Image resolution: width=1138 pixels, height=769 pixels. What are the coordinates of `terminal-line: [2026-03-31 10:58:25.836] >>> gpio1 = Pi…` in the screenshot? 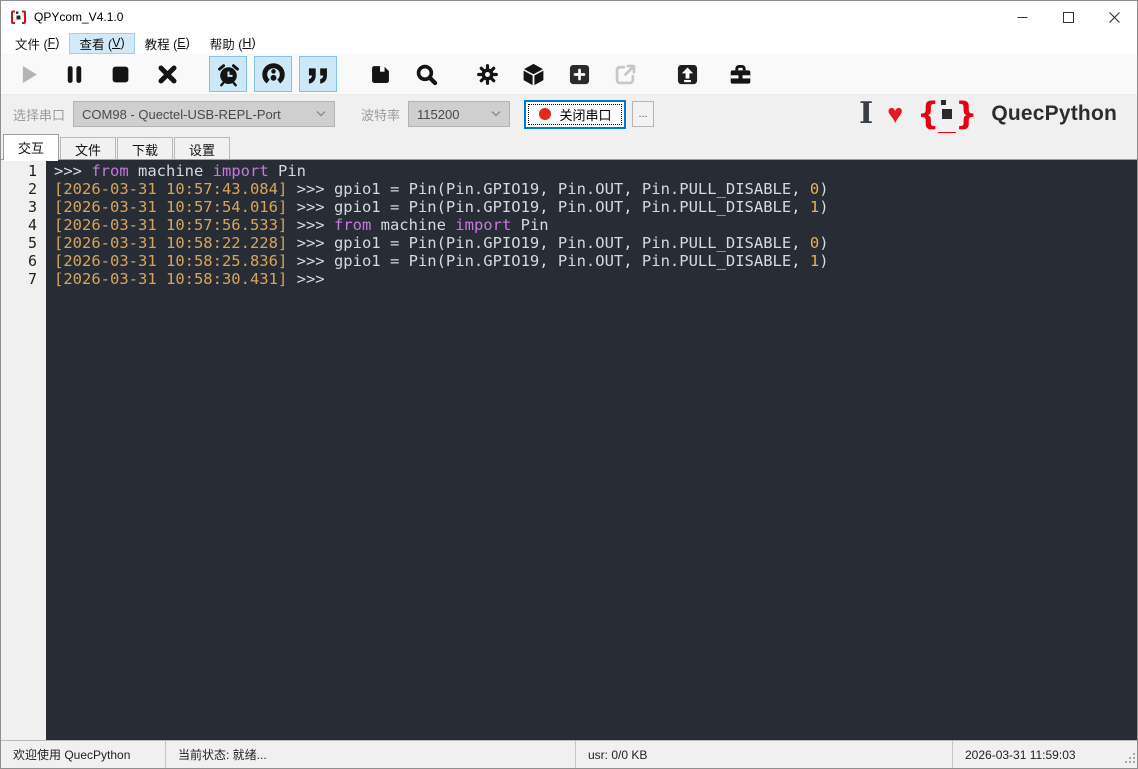 It's located at (441, 261).